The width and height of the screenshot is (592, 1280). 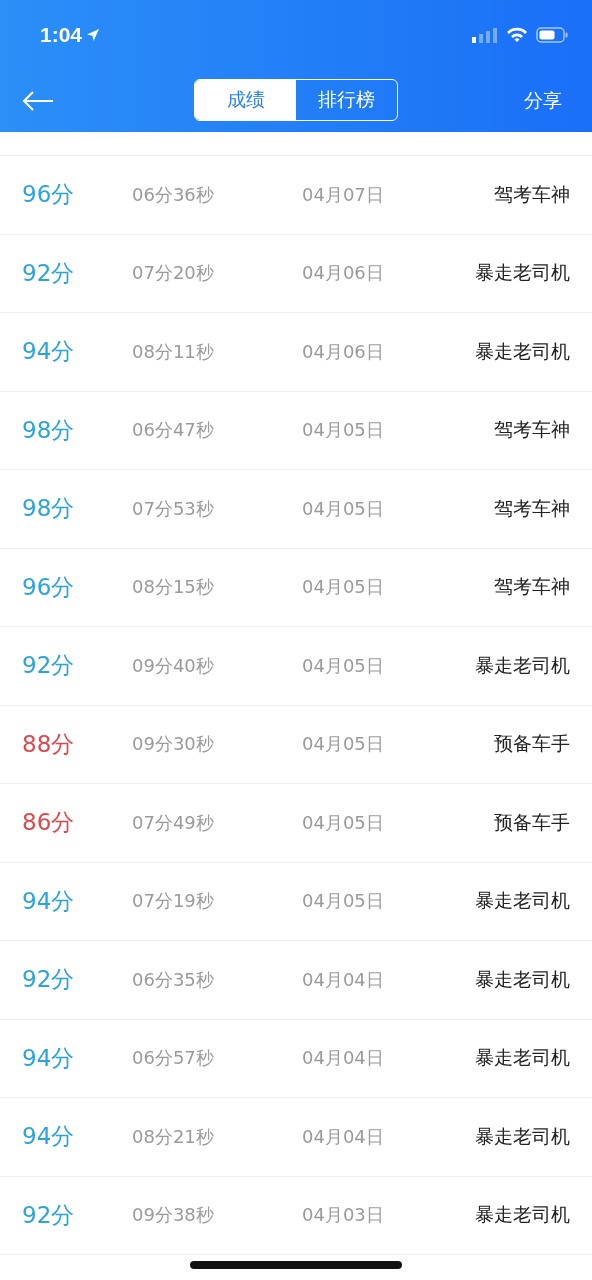 What do you see at coordinates (173, 979) in the screenshot?
I see `duration: 06分35秒` at bounding box center [173, 979].